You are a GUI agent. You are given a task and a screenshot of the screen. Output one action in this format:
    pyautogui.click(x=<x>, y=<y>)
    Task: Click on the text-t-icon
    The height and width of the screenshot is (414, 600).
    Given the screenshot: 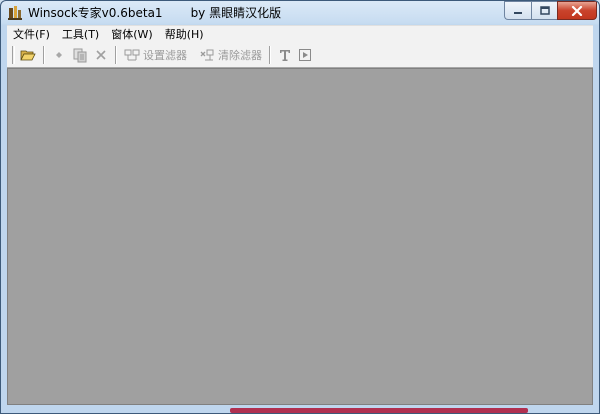 What is the action you would take?
    pyautogui.click(x=285, y=55)
    